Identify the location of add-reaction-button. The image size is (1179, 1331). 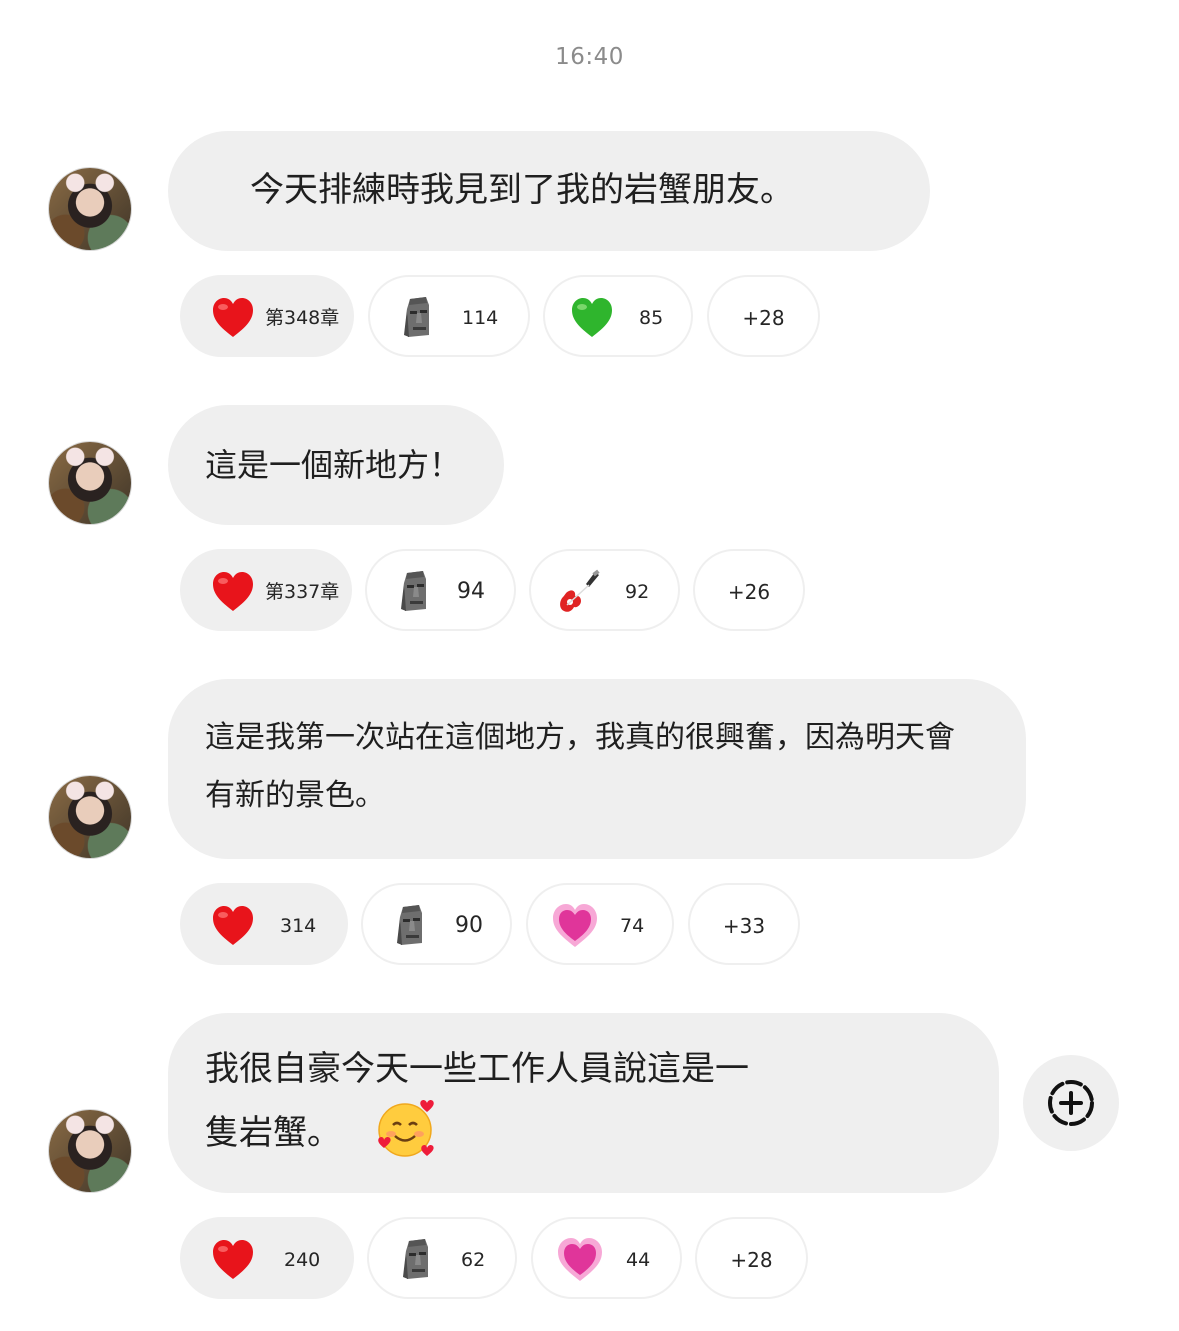
(1071, 1103).